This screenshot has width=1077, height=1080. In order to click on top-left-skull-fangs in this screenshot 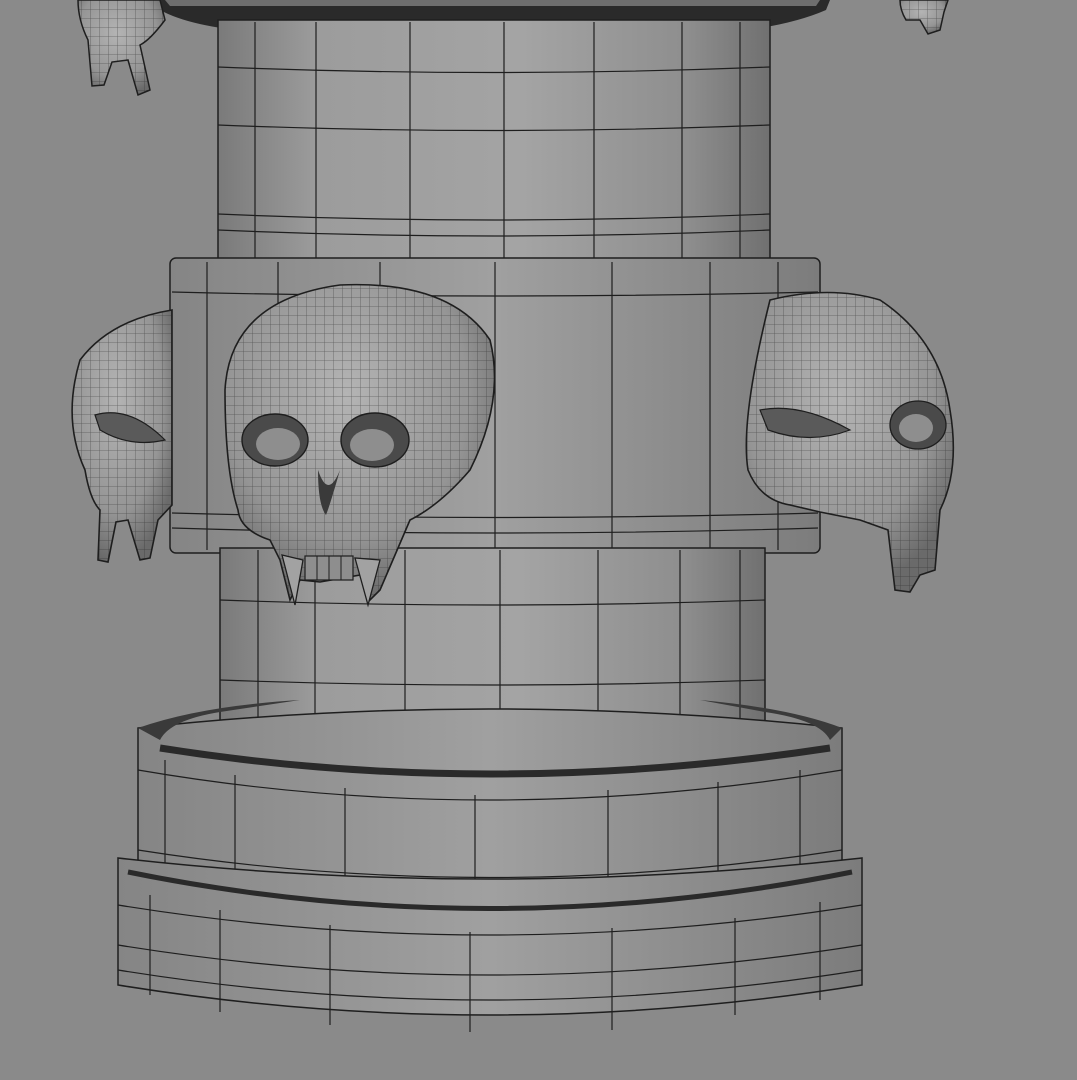, I will do `click(121, 48)`.